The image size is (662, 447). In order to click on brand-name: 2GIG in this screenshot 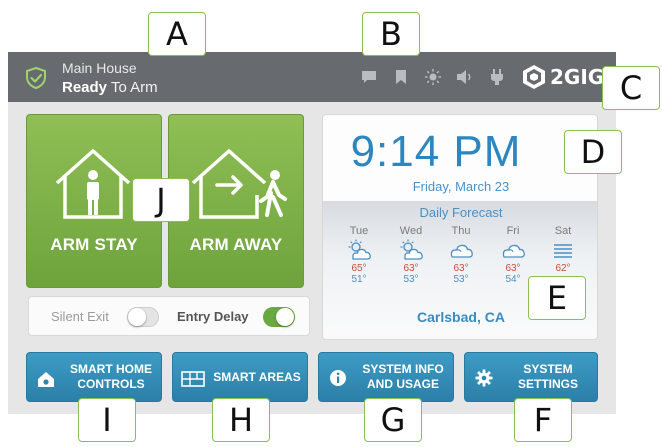, I will do `click(577, 77)`.